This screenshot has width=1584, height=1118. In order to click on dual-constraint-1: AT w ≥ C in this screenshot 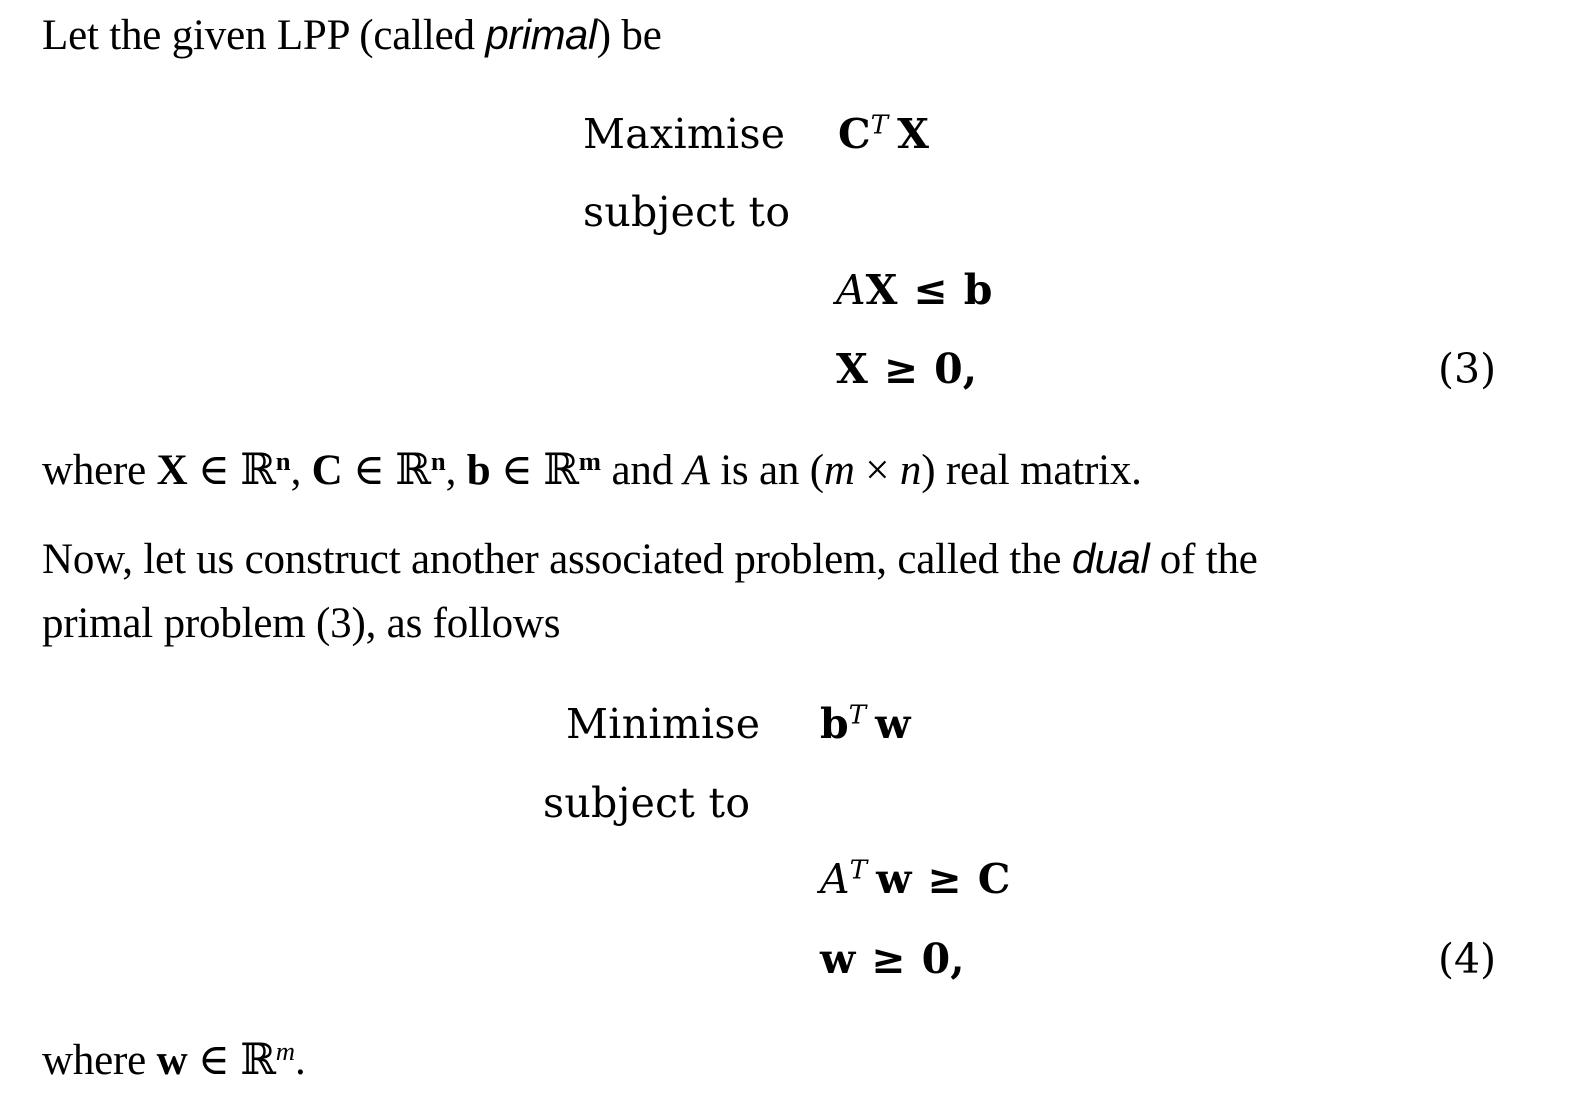, I will do `click(915, 879)`.